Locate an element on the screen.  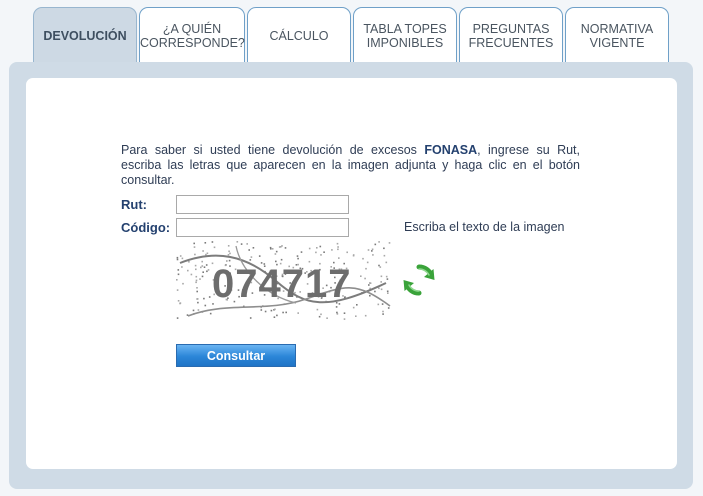
tab-devolucion: DEVOLUCIÓN is located at coordinates (85, 35).